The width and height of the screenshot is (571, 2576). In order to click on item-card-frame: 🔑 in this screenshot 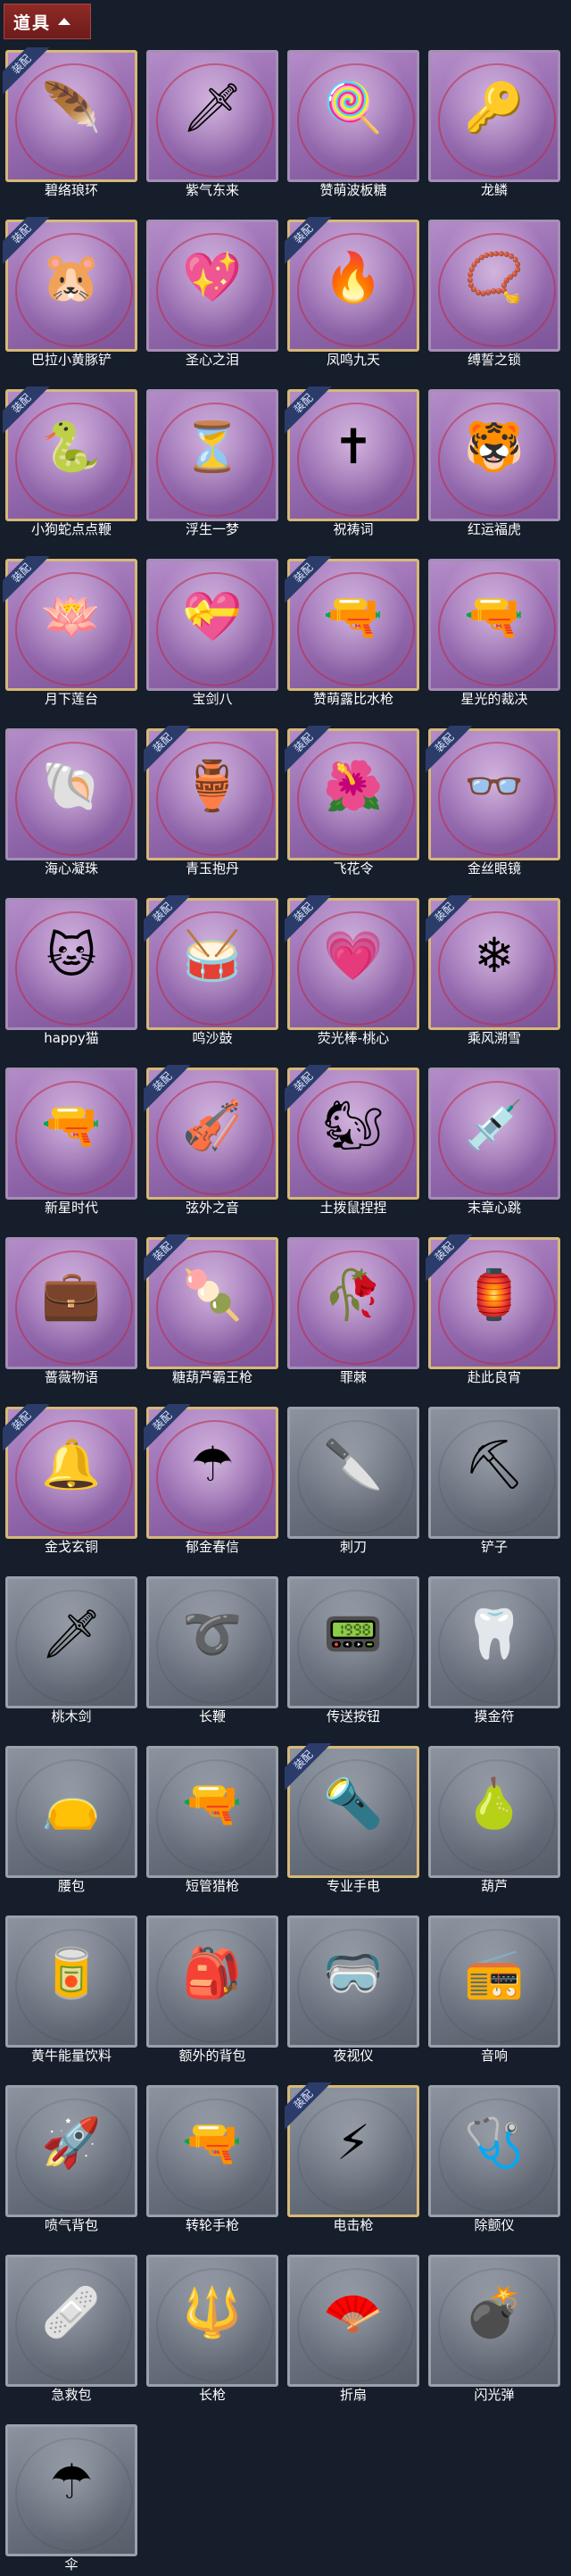, I will do `click(494, 116)`.